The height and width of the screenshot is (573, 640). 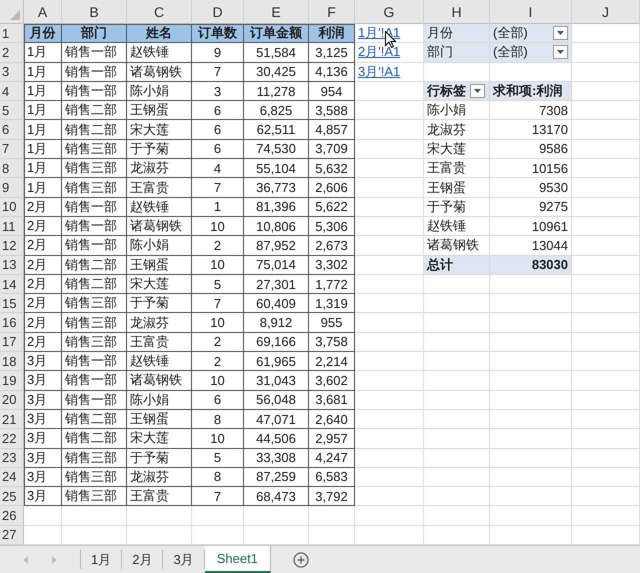 What do you see at coordinates (218, 34) in the screenshot?
I see `column-header-cell: 订单数` at bounding box center [218, 34].